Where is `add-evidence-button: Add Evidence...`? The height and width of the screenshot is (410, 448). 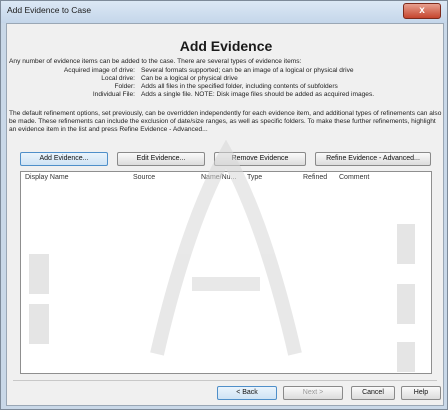
add-evidence-button: Add Evidence... is located at coordinates (64, 159).